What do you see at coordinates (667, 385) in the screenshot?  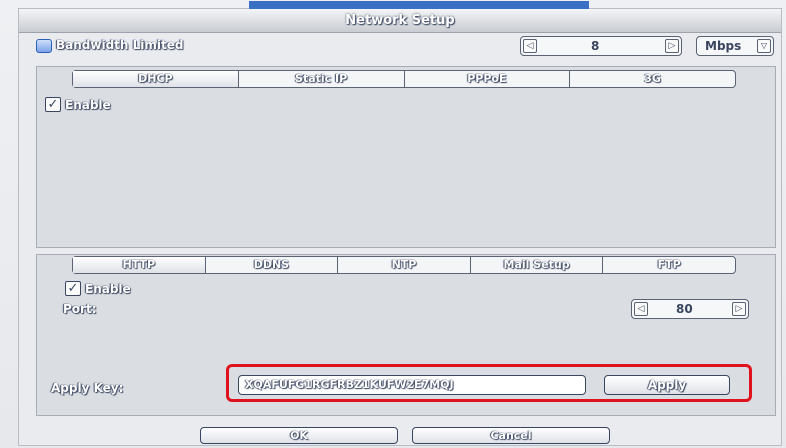 I see `apply-button: Apply` at bounding box center [667, 385].